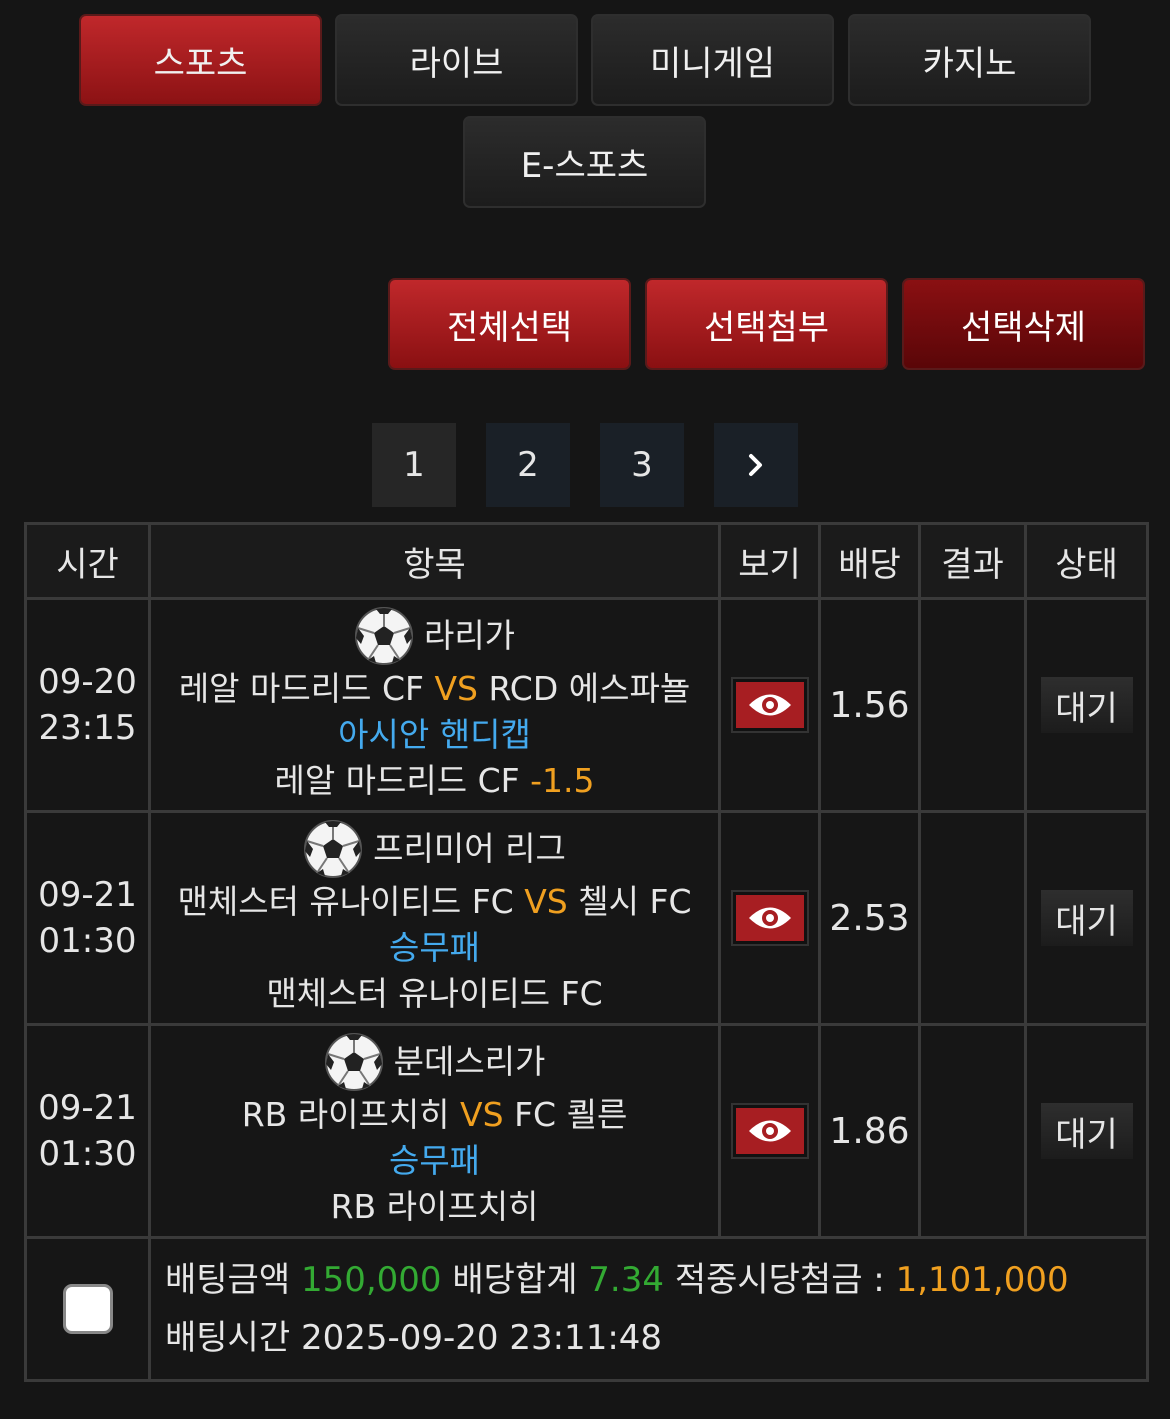  I want to click on select-all-button: 전체선택, so click(509, 324).